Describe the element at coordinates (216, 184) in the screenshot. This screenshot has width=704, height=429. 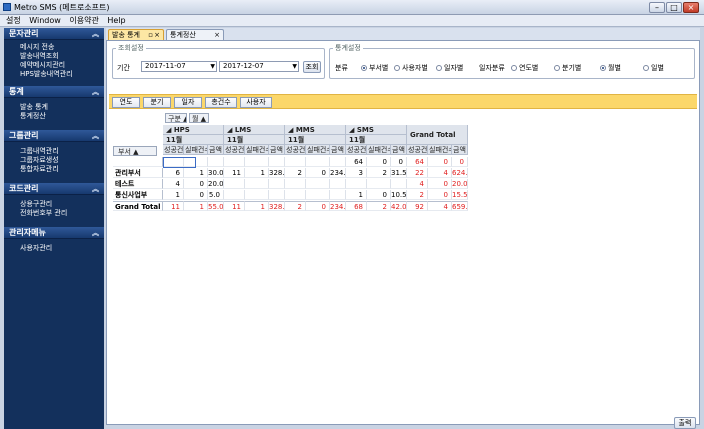
I see `table-cell: 20.0` at that location.